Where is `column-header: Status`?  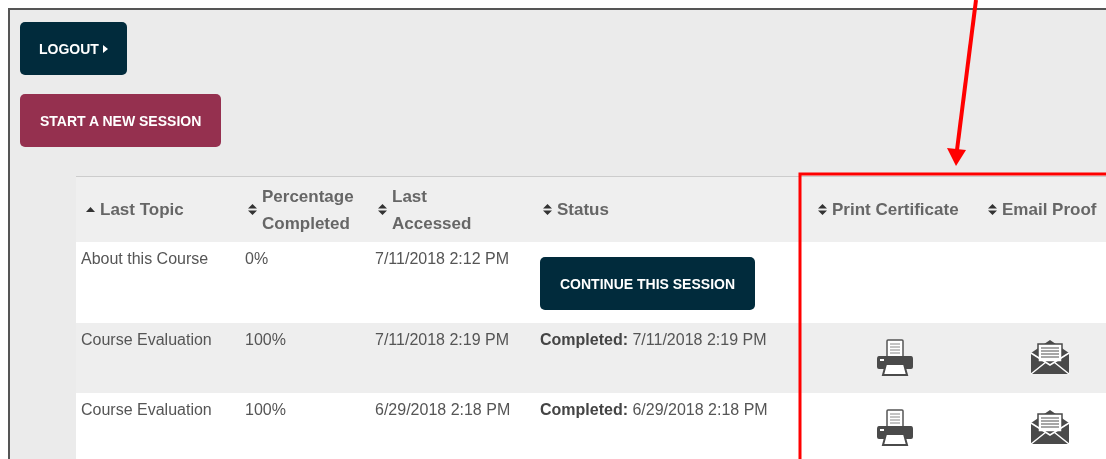
column-header: Status is located at coordinates (672, 209).